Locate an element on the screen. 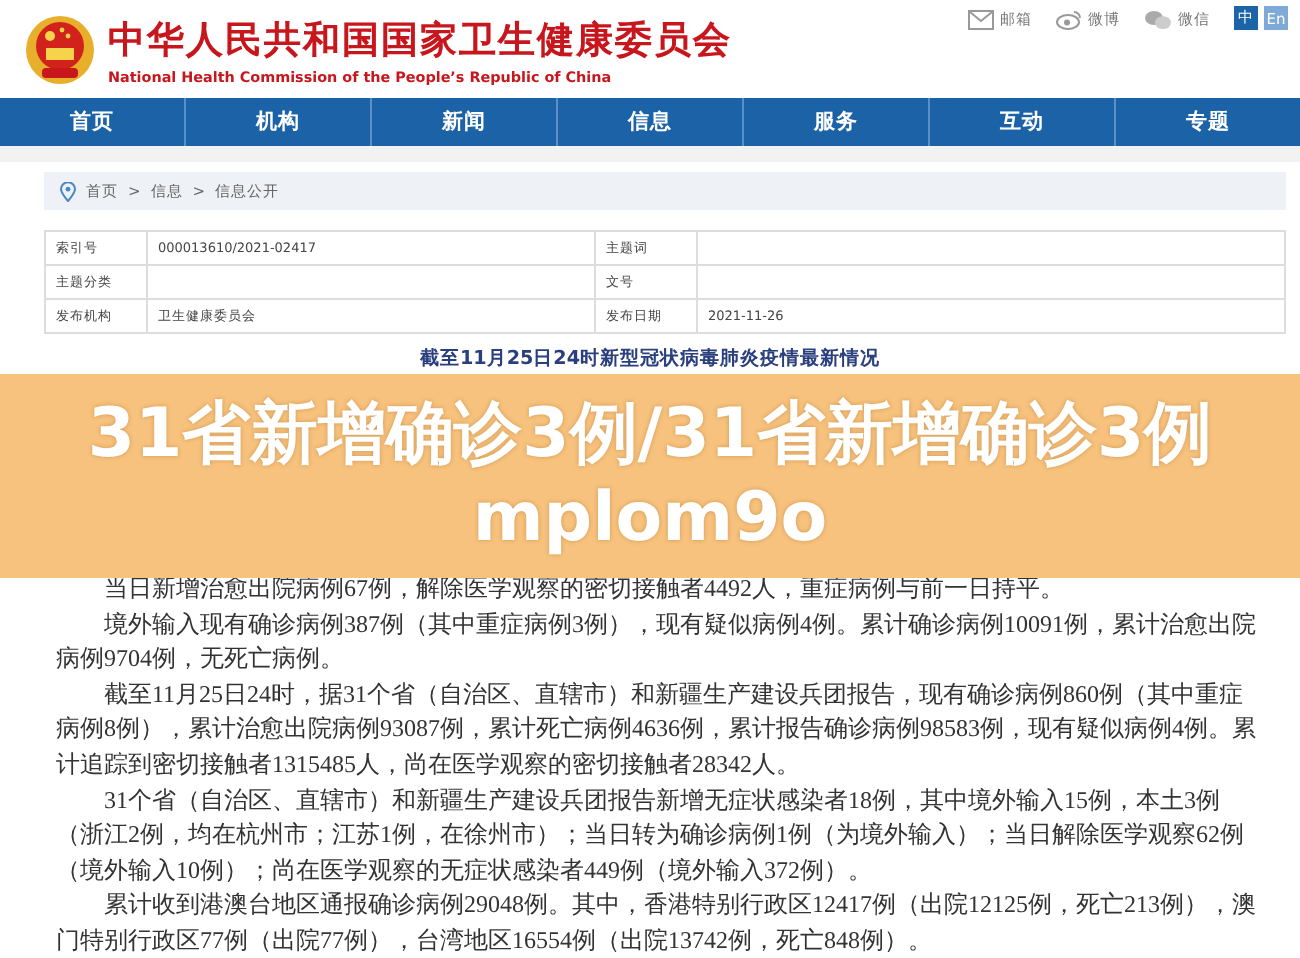 This screenshot has width=1300, height=958. eye-icon is located at coordinates (1069, 20).